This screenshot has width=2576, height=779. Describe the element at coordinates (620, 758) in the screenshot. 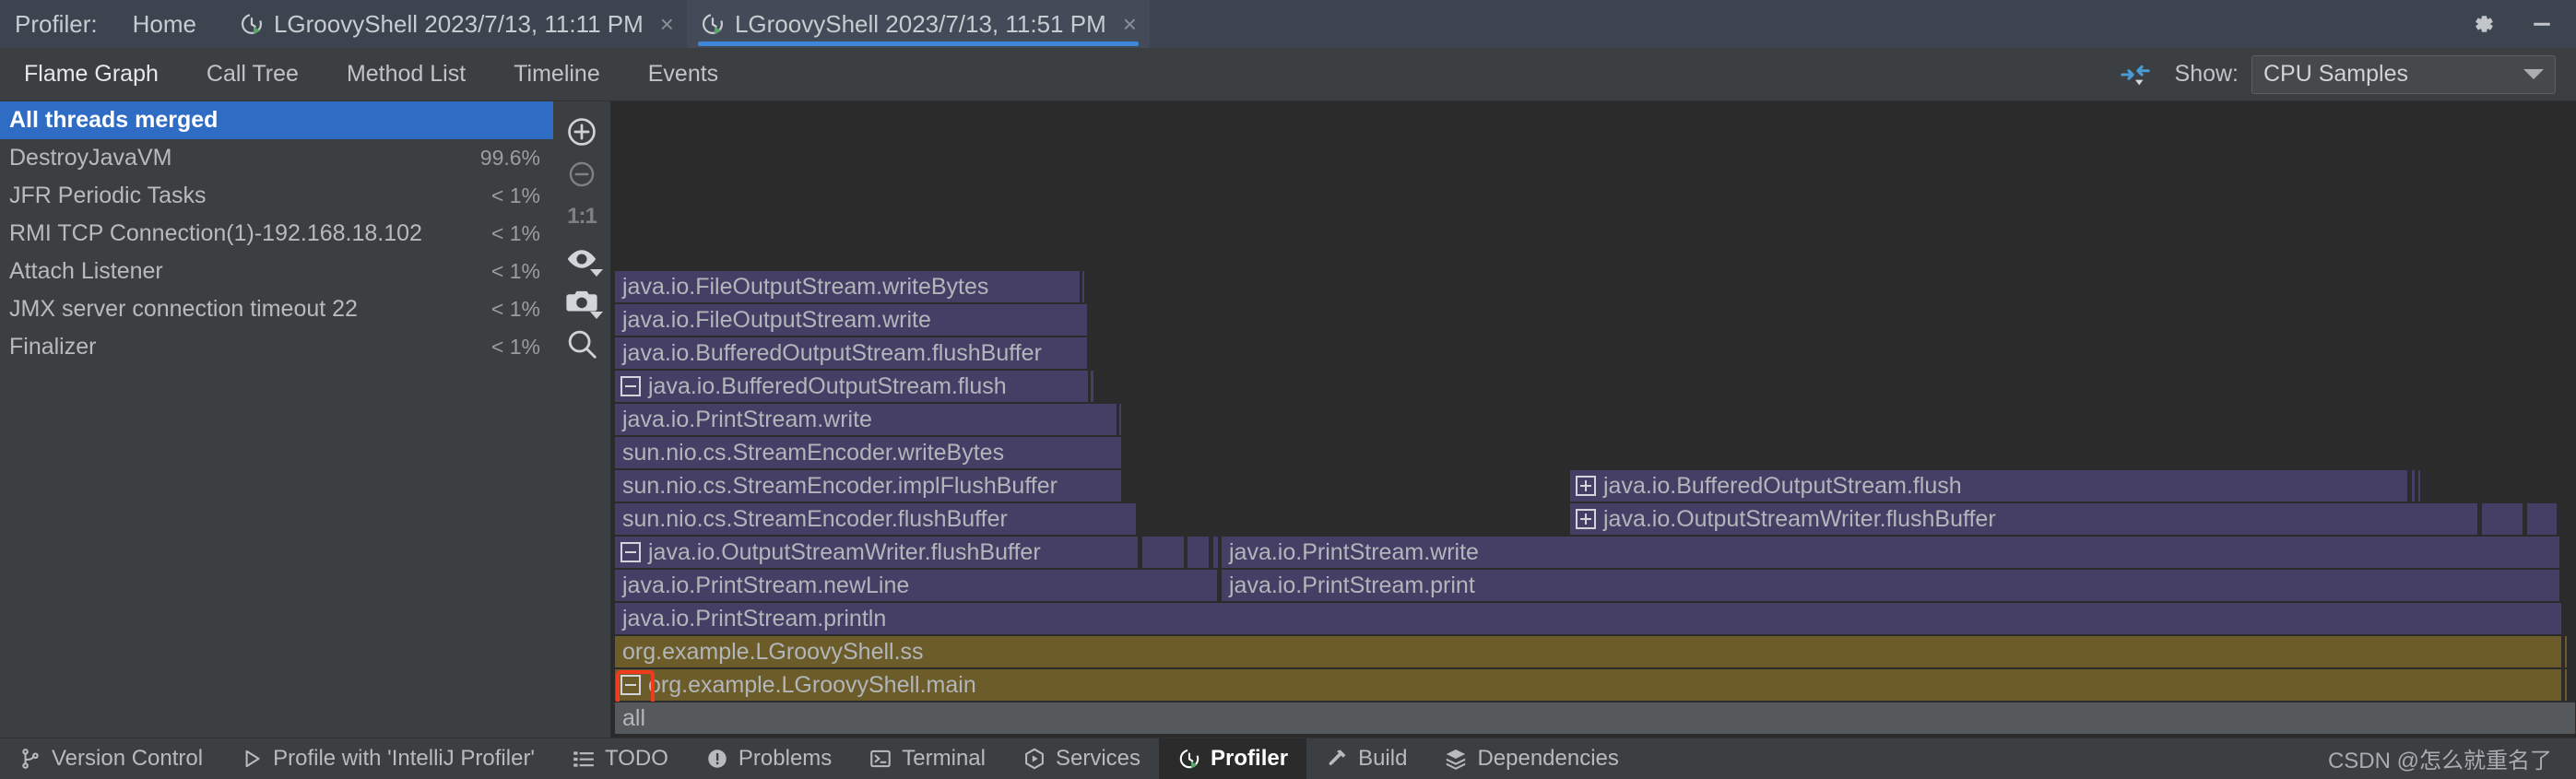

I see `status-item-todo: TODO` at that location.